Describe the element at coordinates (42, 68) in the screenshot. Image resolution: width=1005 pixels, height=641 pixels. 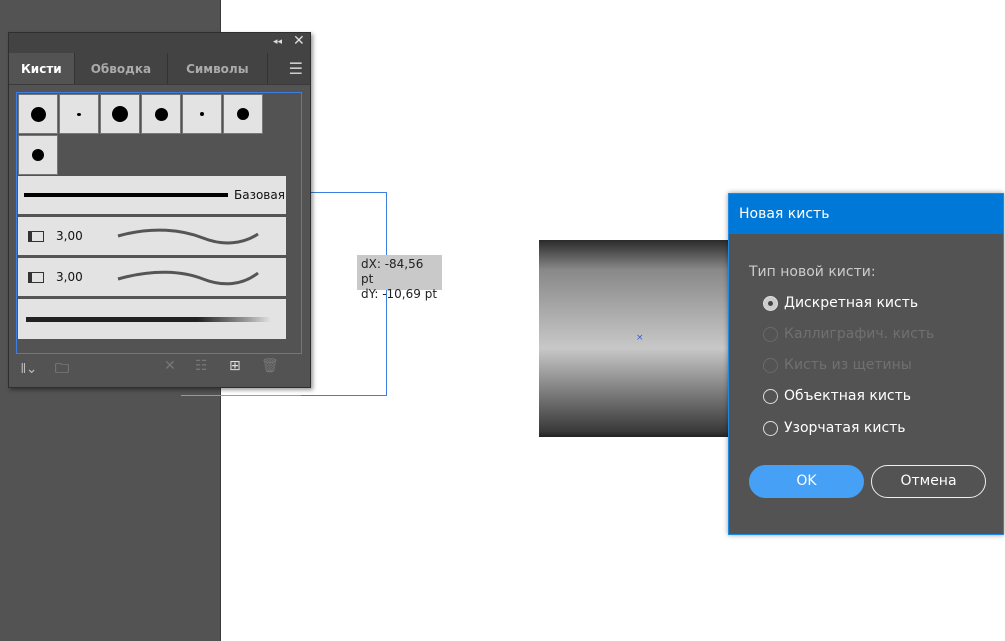
I see `tab-brushes: Кисти` at that location.